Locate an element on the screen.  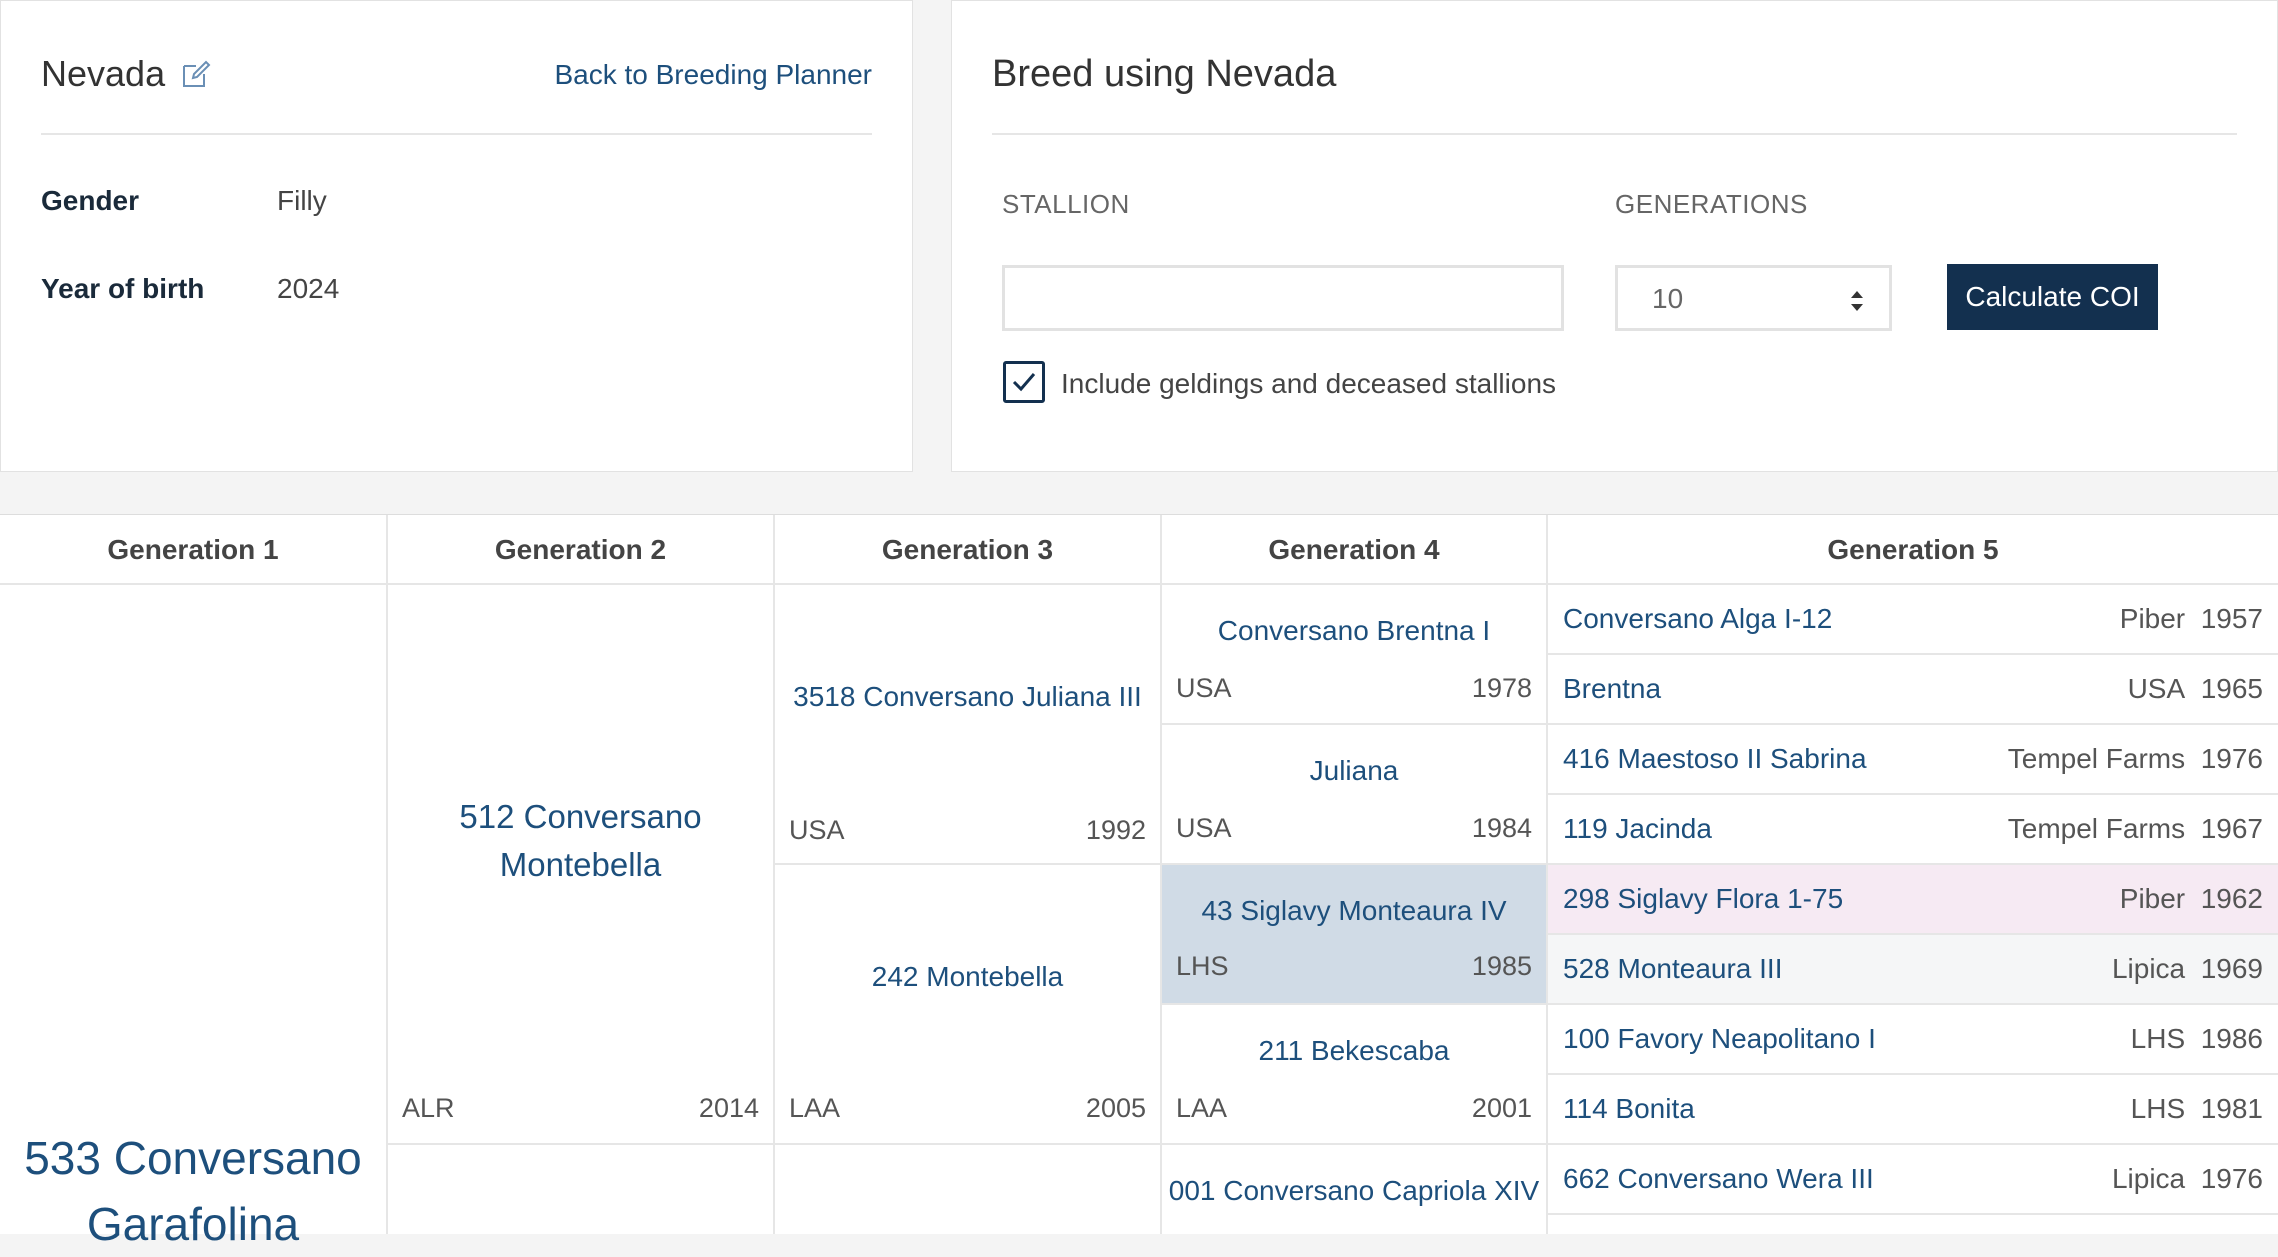
gen3-cell is located at coordinates (968, 1189).